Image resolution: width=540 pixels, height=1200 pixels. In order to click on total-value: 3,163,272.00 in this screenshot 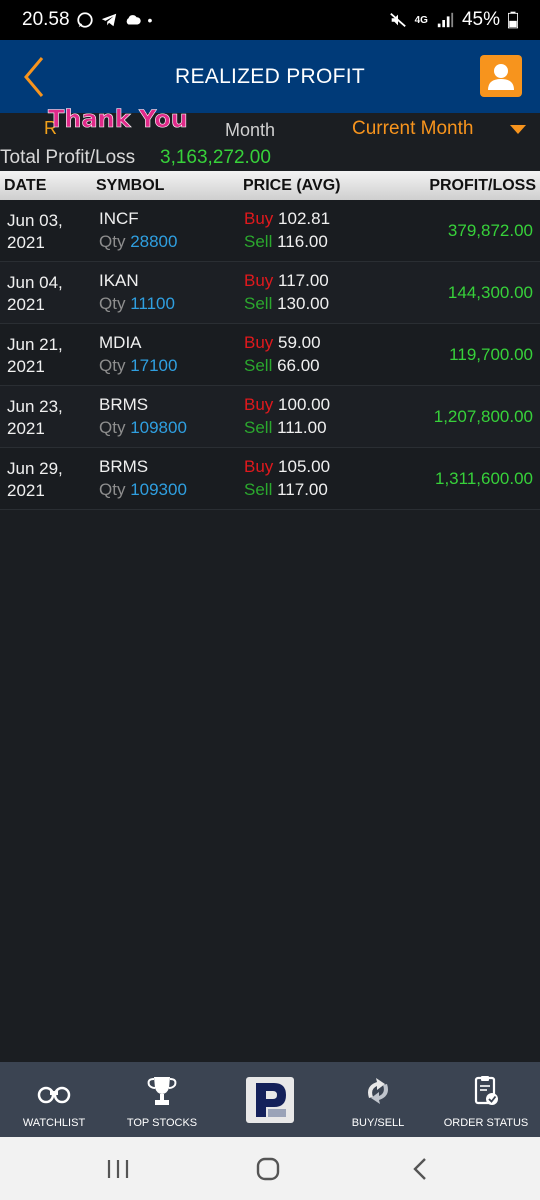, I will do `click(215, 157)`.